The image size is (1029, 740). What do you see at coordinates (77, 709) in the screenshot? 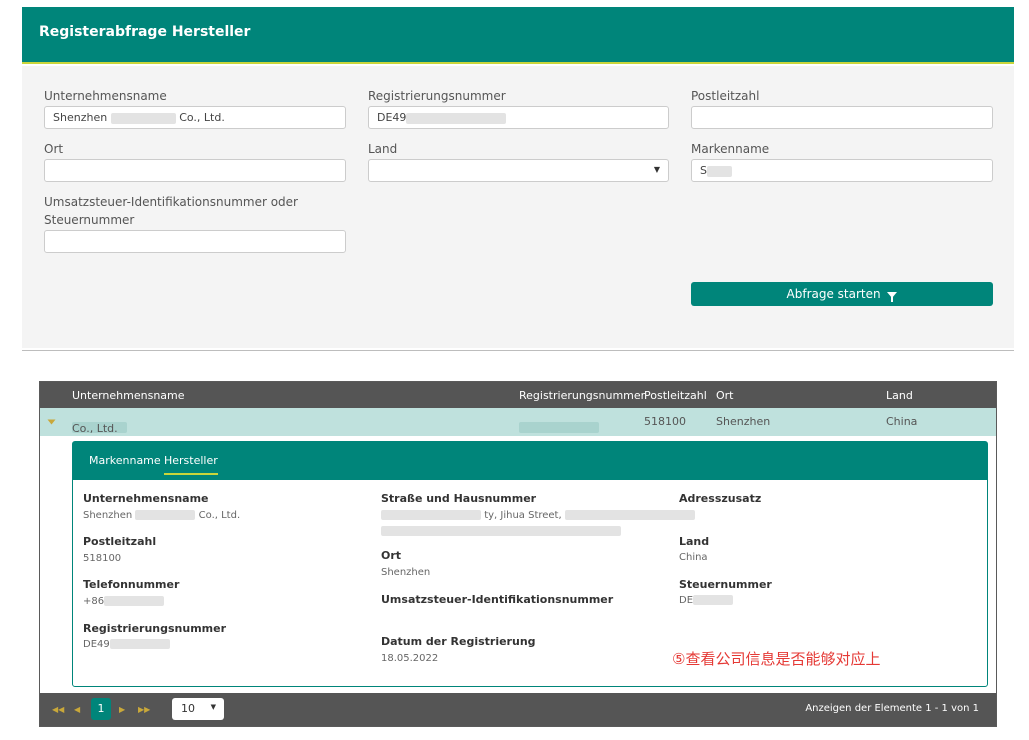
I see `previous-page-icon: ◀` at bounding box center [77, 709].